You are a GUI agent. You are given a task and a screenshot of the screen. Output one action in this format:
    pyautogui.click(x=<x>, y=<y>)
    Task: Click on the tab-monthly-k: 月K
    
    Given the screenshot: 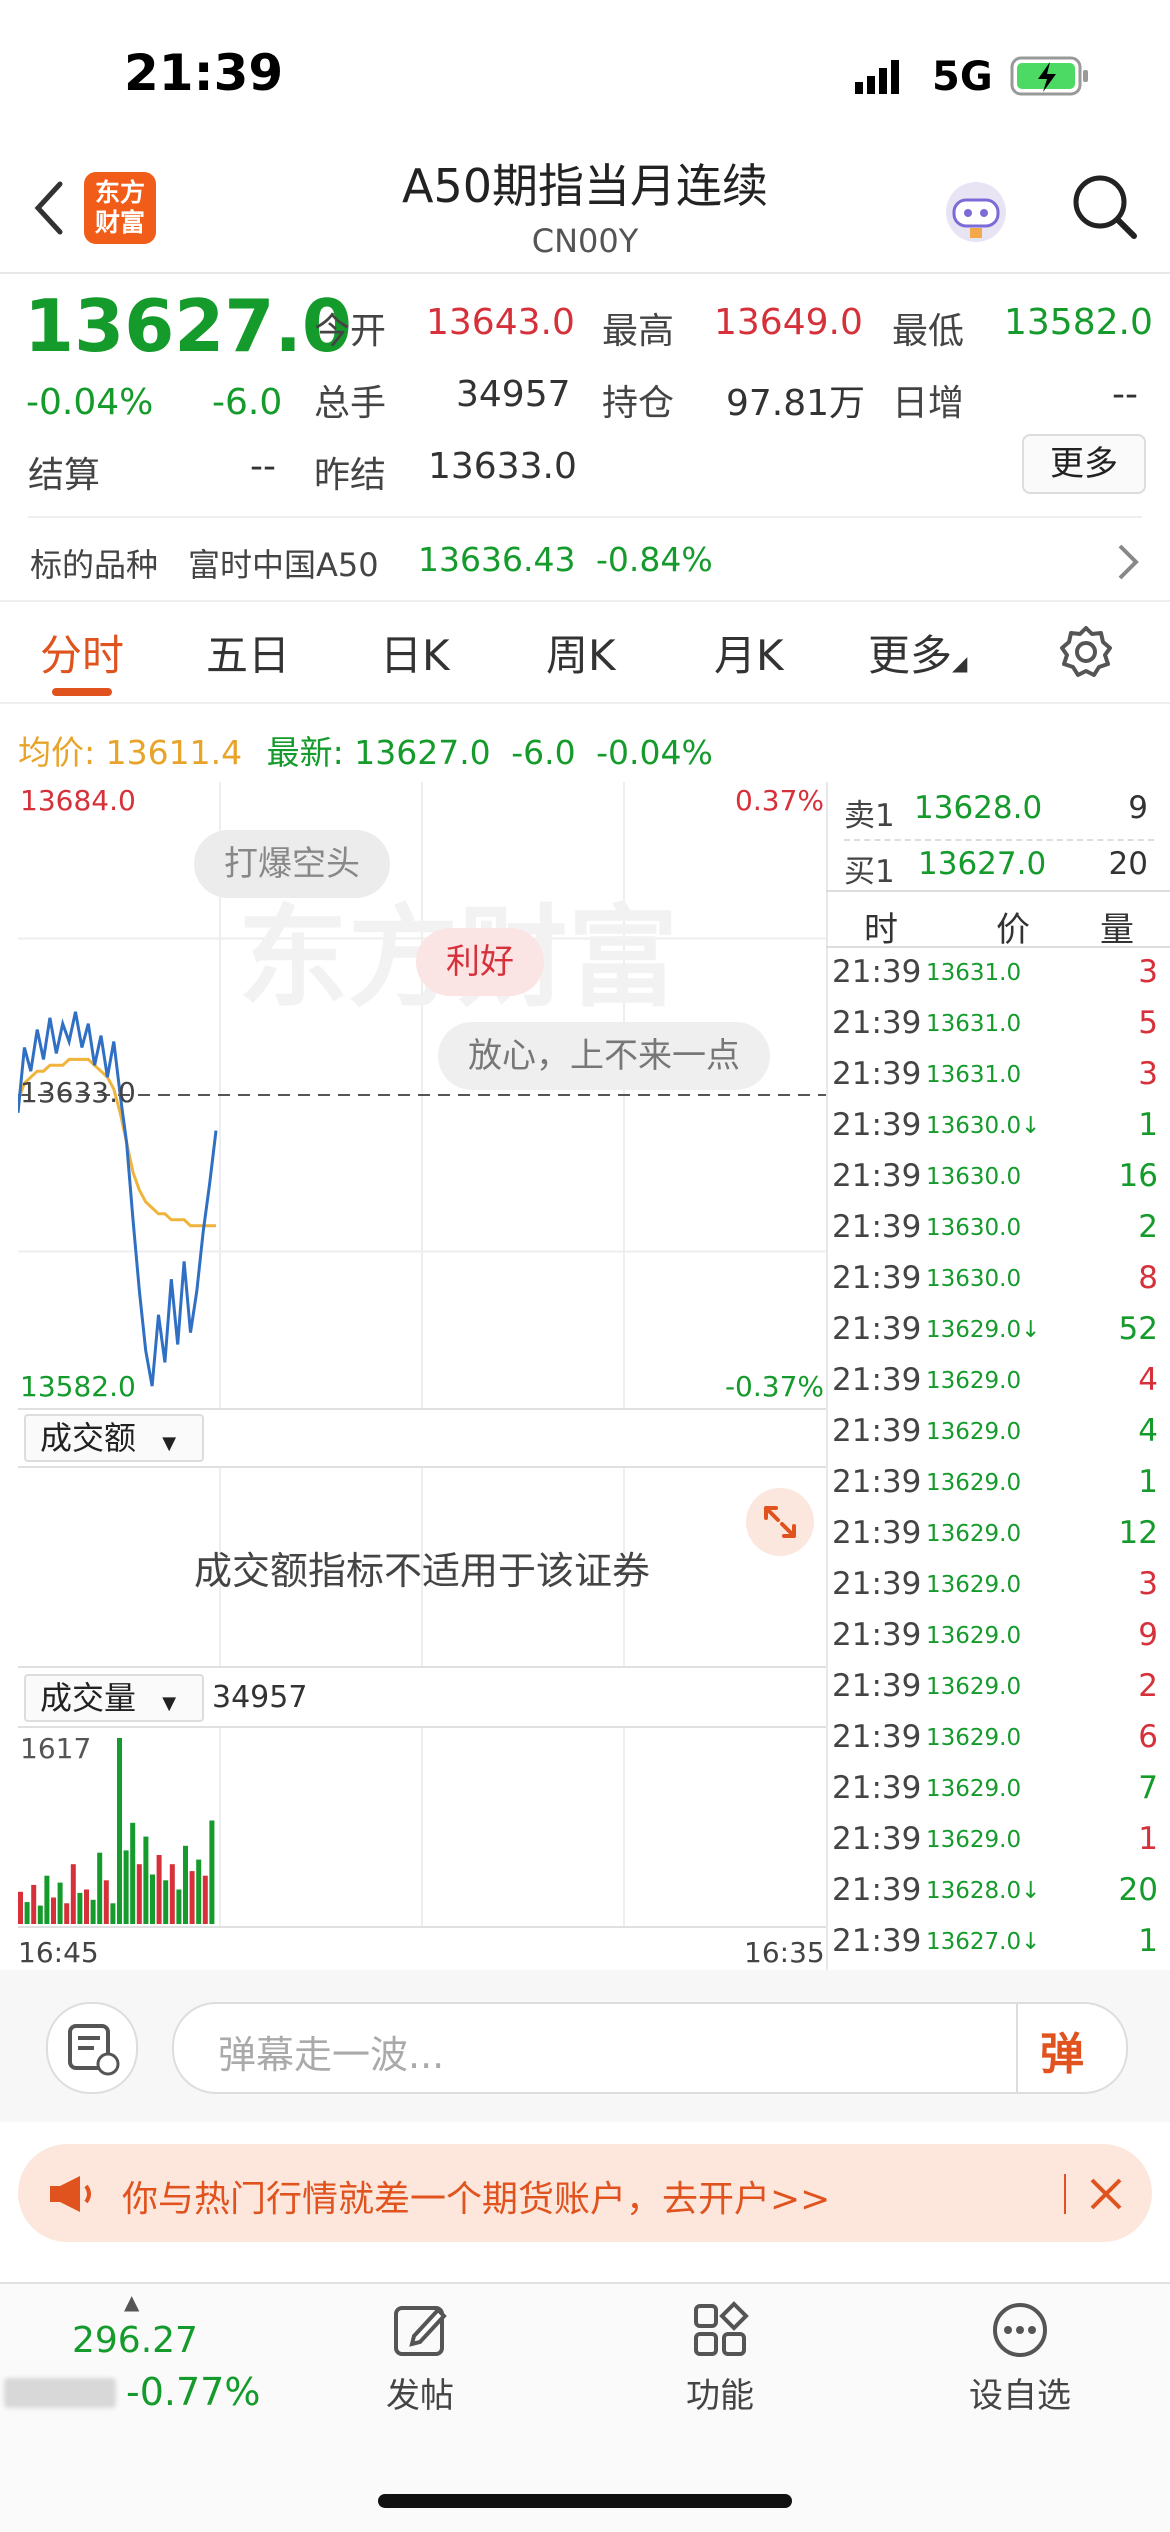 What is the action you would take?
    pyautogui.click(x=749, y=652)
    